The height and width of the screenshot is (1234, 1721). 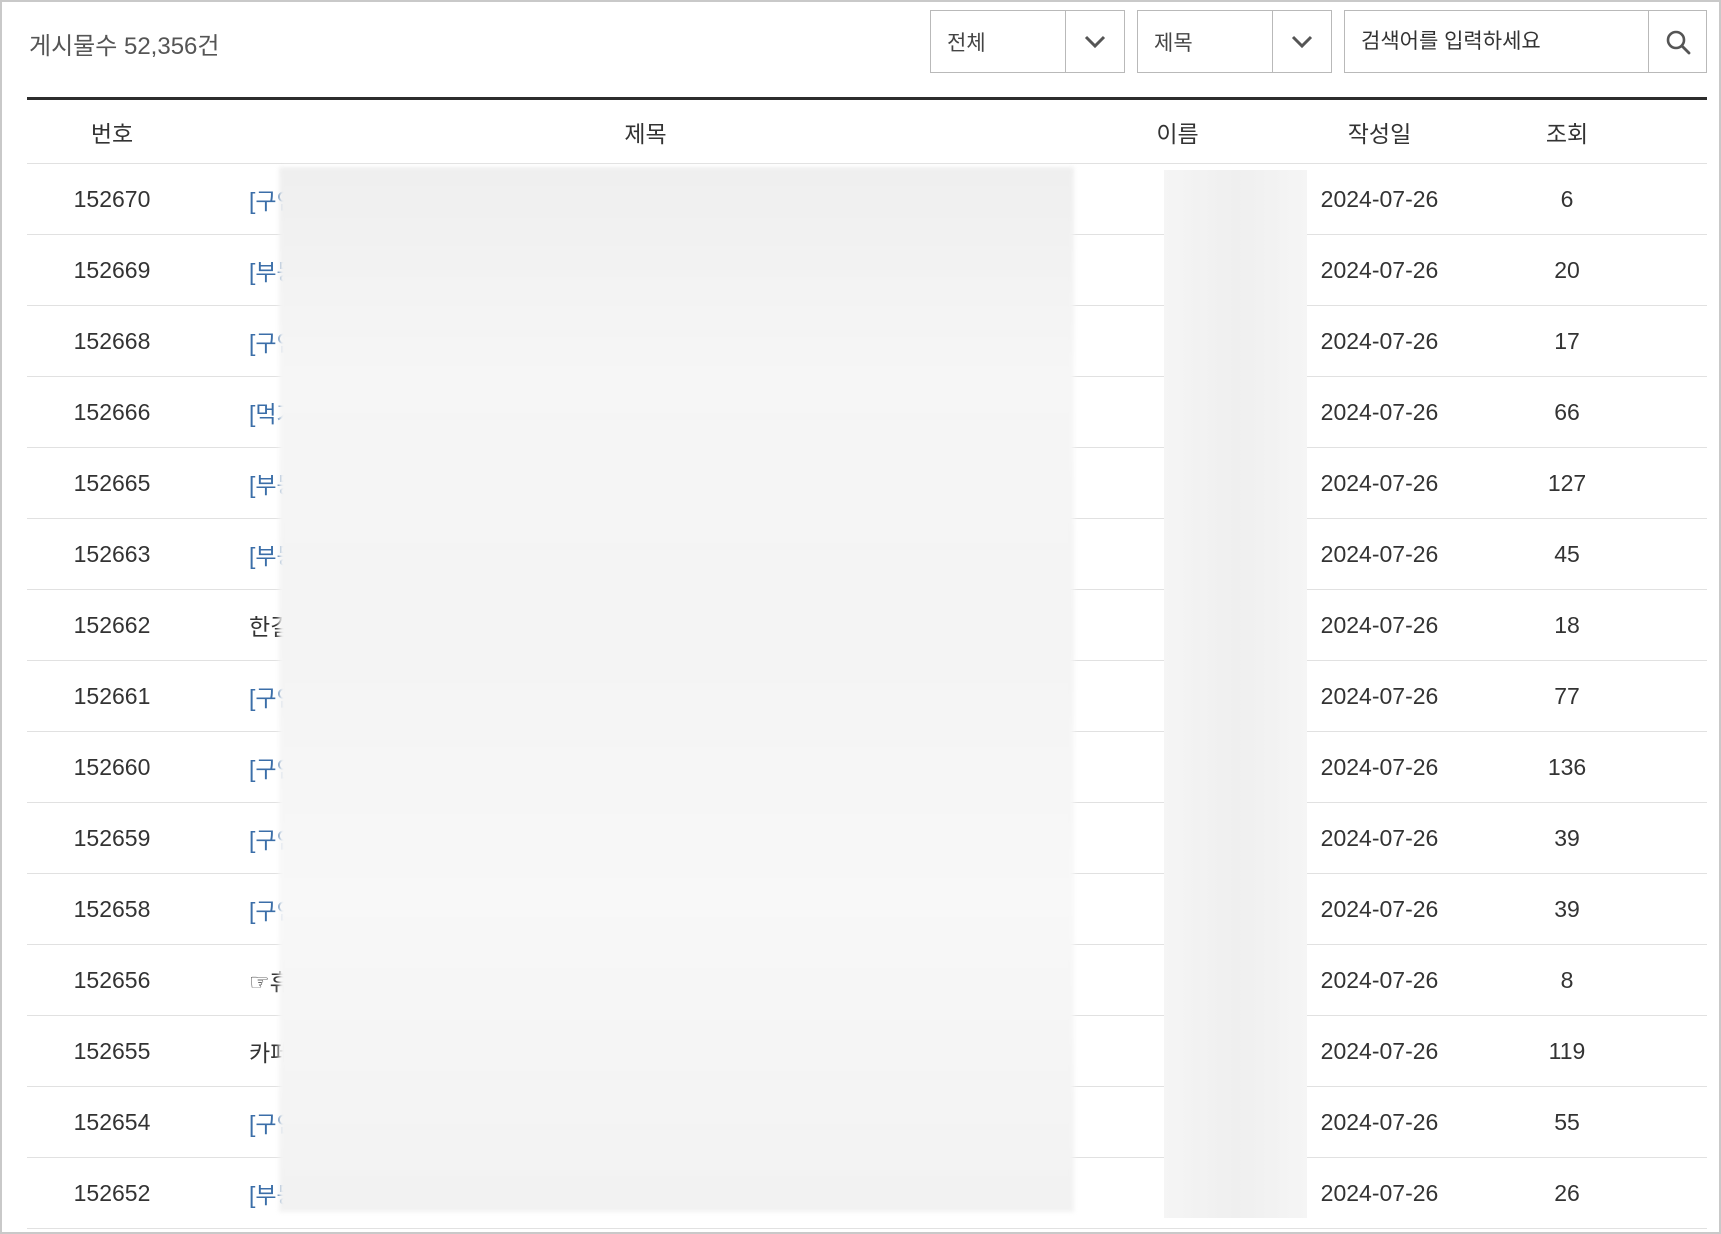 What do you see at coordinates (112, 411) in the screenshot?
I see `post-number: 152666` at bounding box center [112, 411].